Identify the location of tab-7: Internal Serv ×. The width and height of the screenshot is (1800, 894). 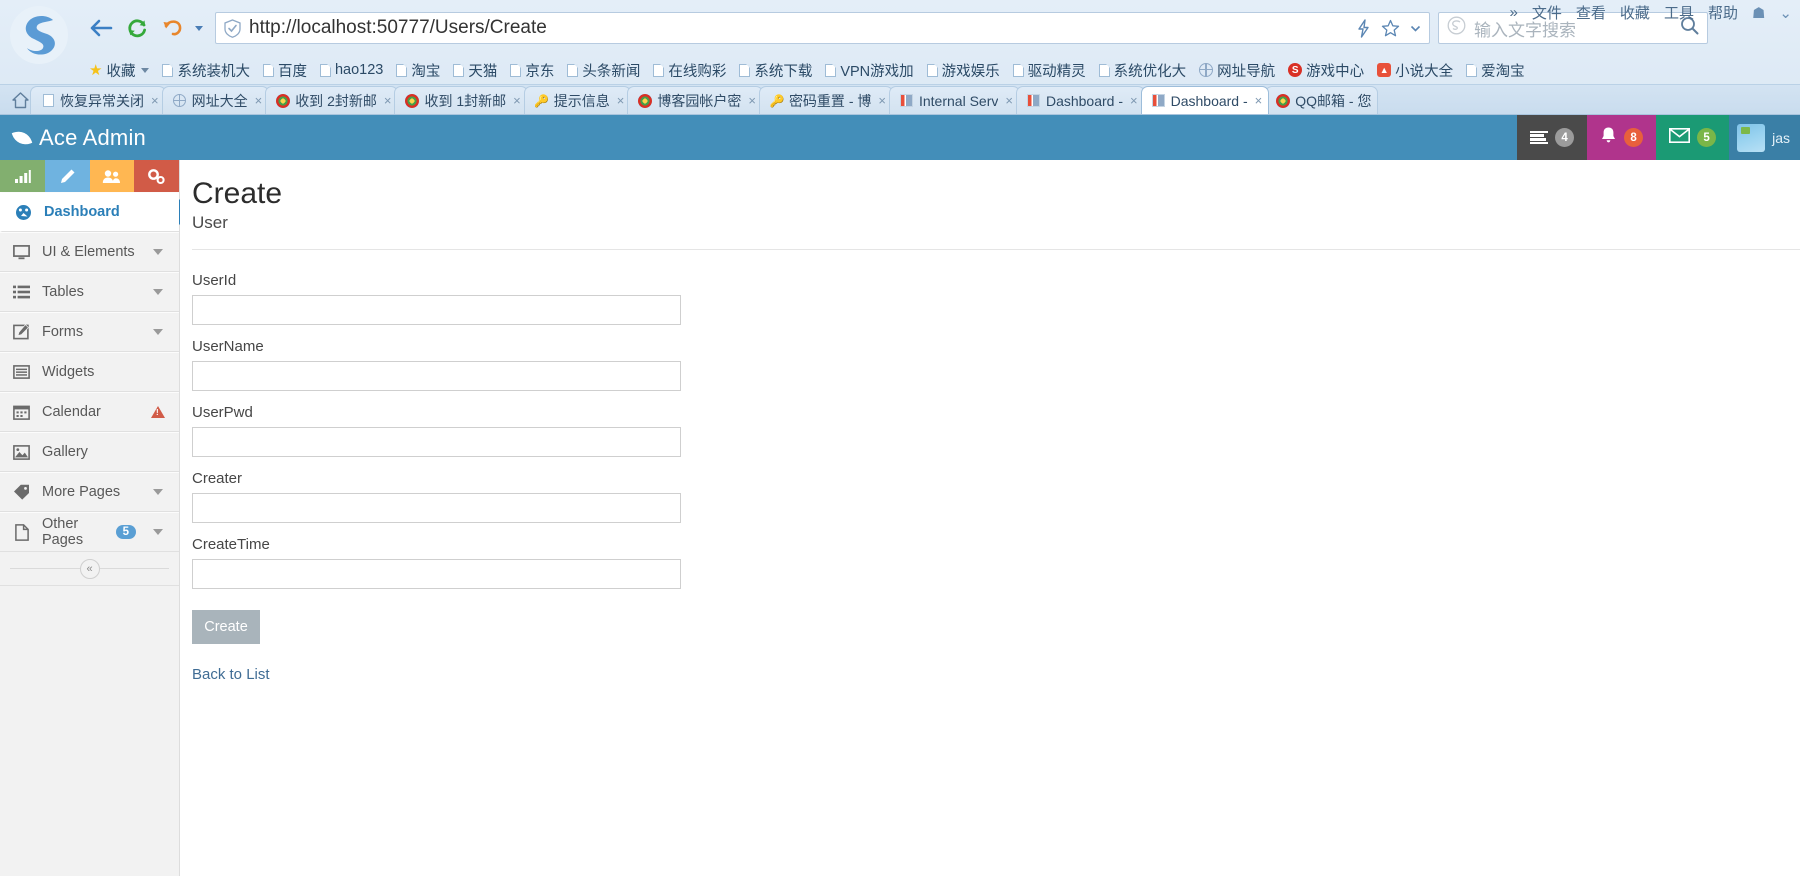
(954, 100).